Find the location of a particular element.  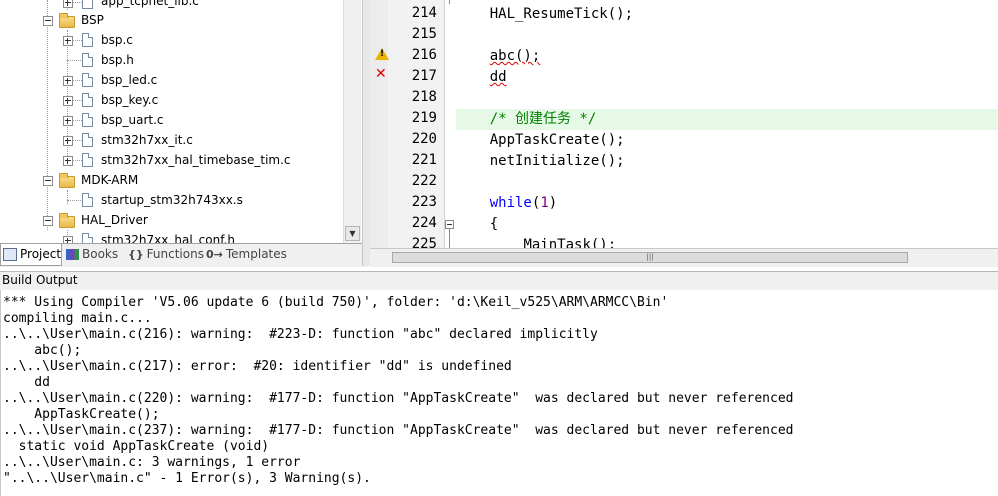

panel-title: Build Output is located at coordinates (40, 280).